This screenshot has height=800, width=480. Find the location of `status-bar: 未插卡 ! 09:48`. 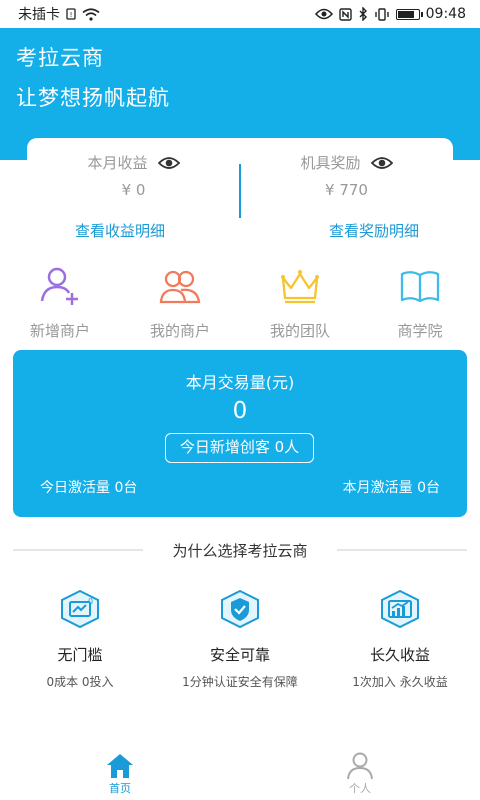

status-bar: 未插卡 ! 09:48 is located at coordinates (240, 14).